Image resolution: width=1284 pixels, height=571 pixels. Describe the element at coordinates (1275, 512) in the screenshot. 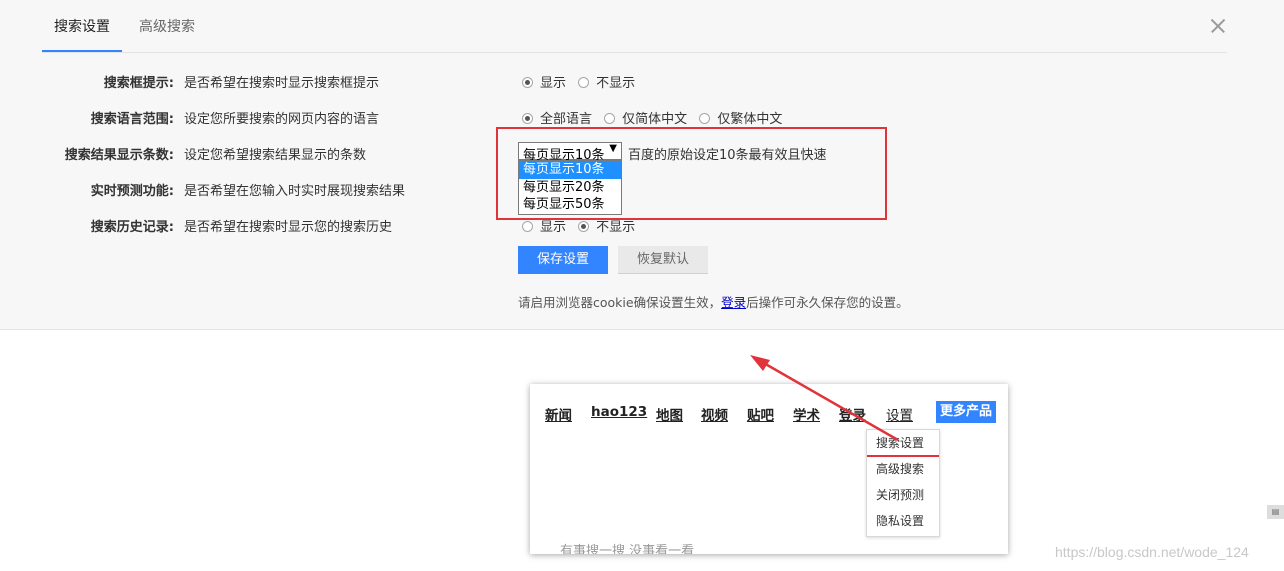

I see `side-widget-icon: ▤` at that location.